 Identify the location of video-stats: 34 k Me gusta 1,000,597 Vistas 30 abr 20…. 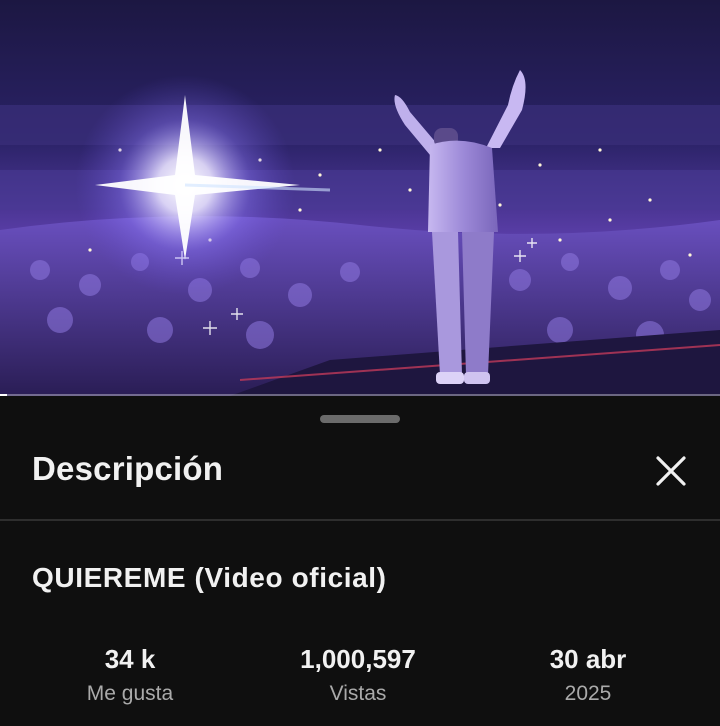
(360, 684).